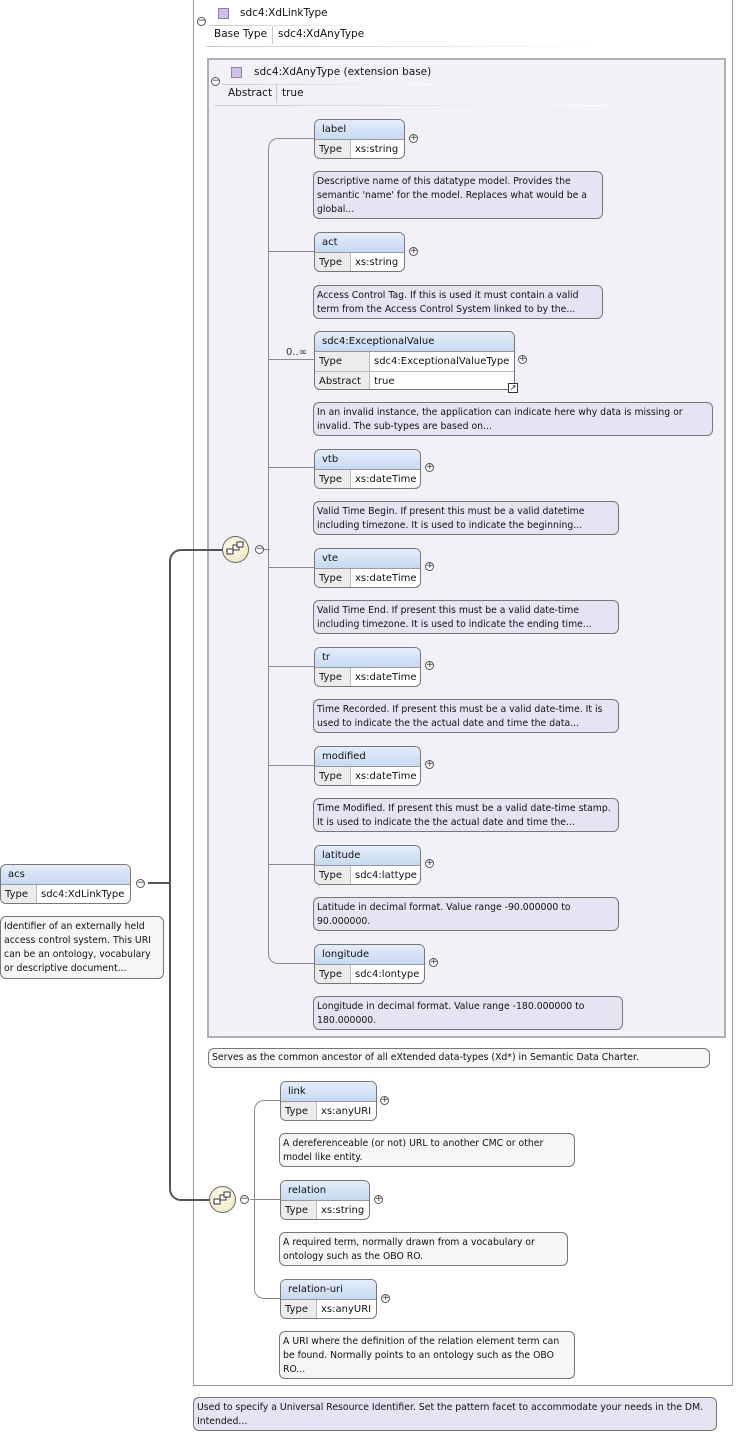 The width and height of the screenshot is (736, 1435). Describe the element at coordinates (284, 13) in the screenshot. I see `outer-type-name: sdc4:XdLinkType` at that location.